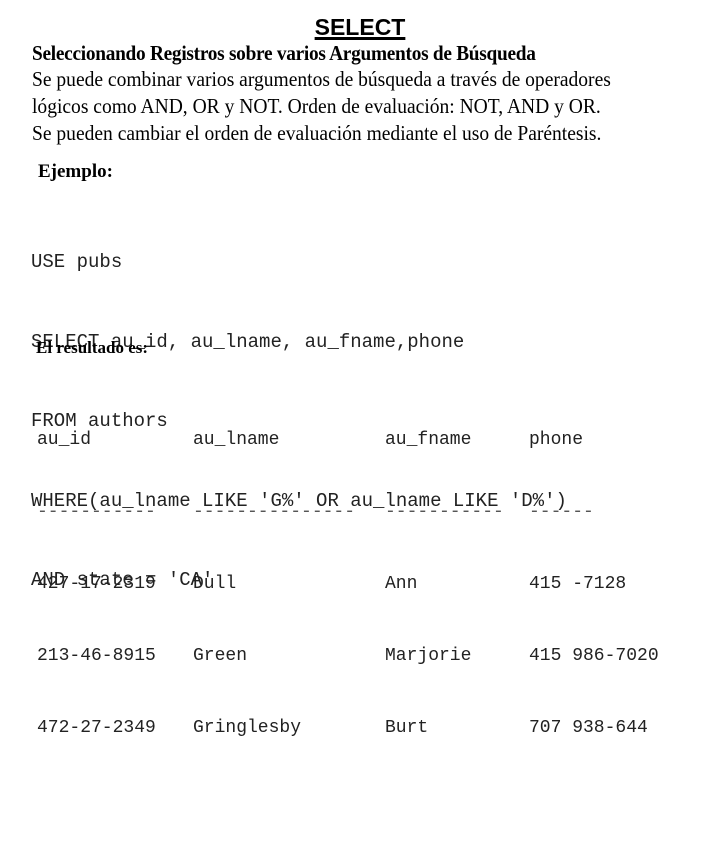 This screenshot has height=860, width=720. Describe the element at coordinates (594, 656) in the screenshot. I see `cell-phone: 415 986-7020` at that location.